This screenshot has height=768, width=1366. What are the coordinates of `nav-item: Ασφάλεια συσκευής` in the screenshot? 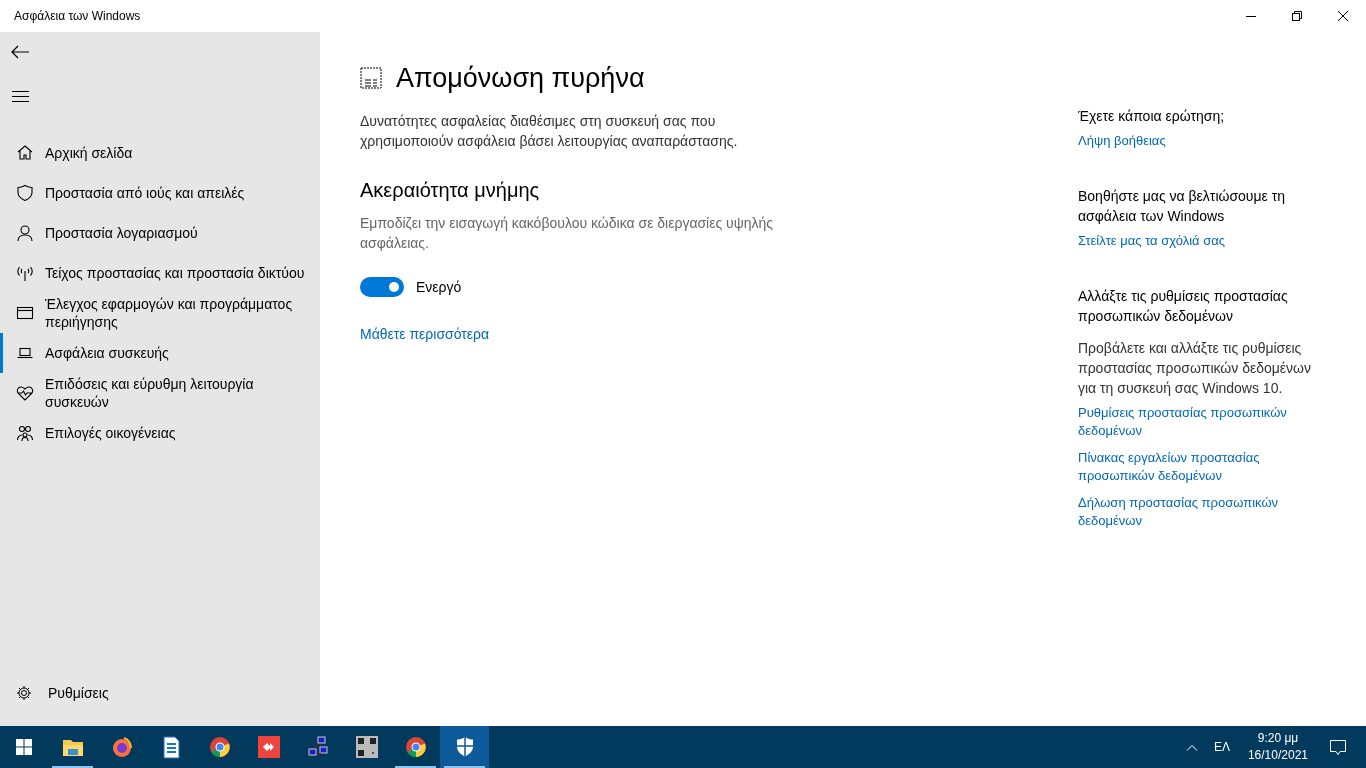 It's located at (160, 353).